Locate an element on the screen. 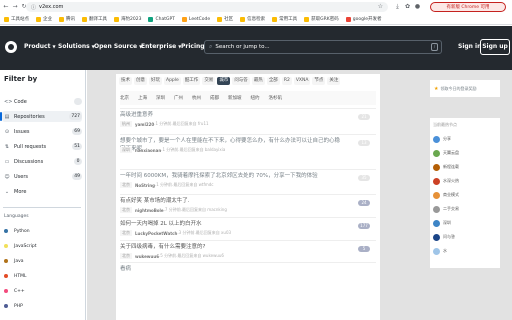 This screenshot has height=320, width=512. topic-title: 一年时间 6000KM，我骑着摩托探索了北京郊区去处的 70%，分享一下我的体验 is located at coordinates (232, 177).